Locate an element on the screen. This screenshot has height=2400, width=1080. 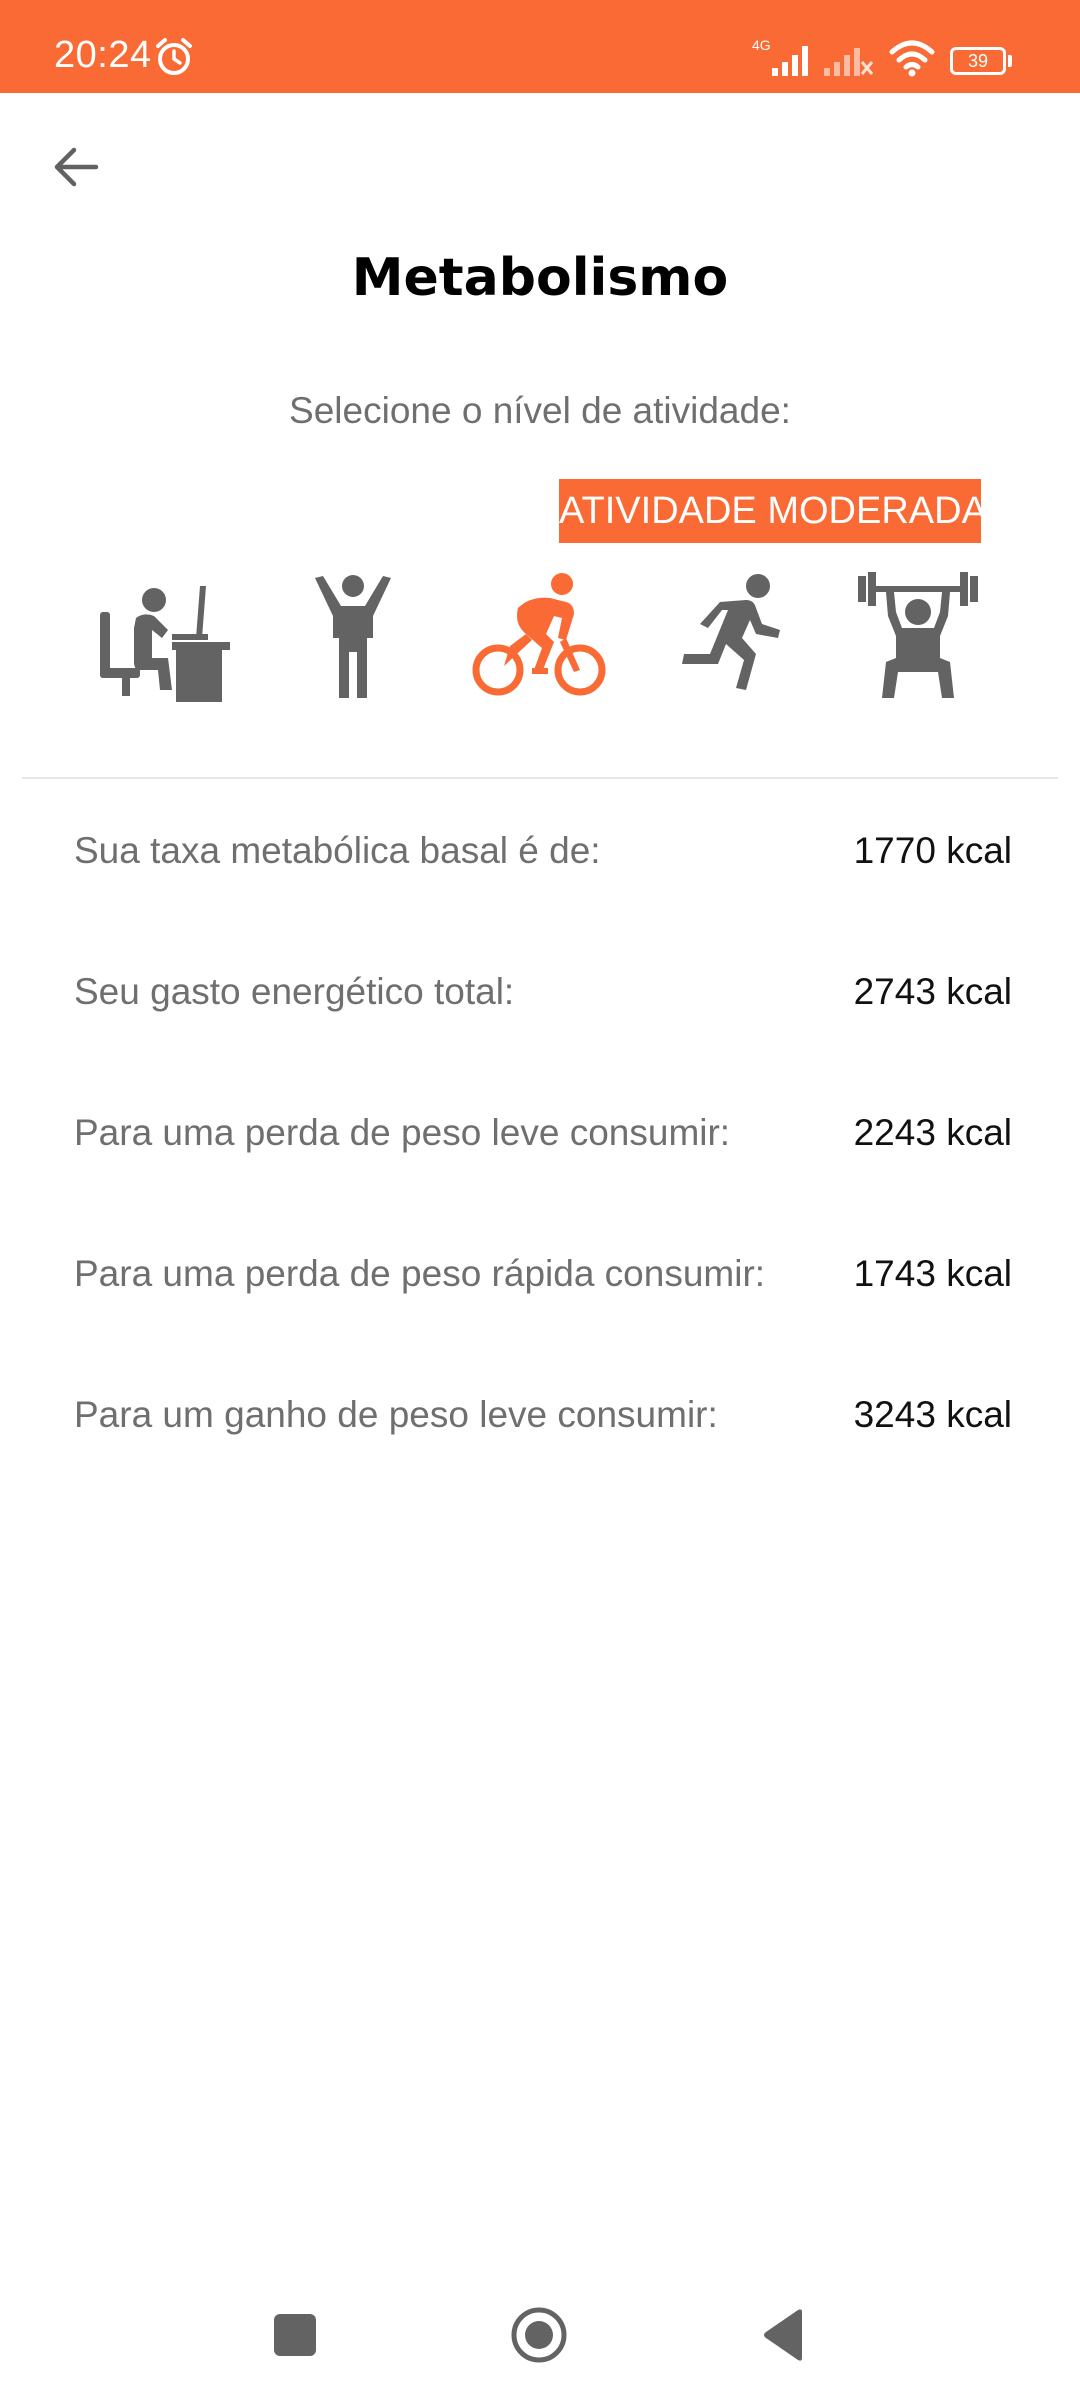
page-title: Metabolismo is located at coordinates (540, 278).